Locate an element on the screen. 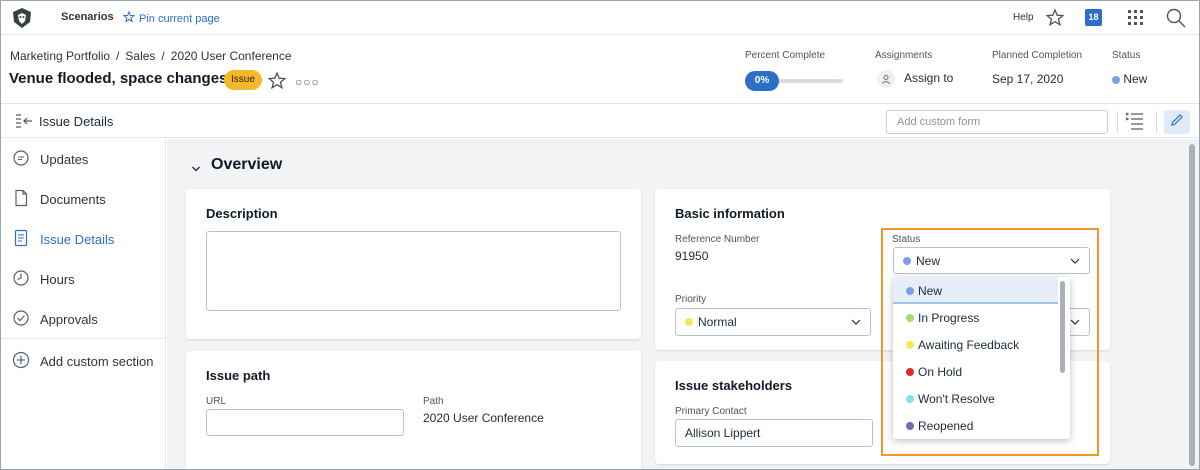  section-title: Issue Details is located at coordinates (76, 121).